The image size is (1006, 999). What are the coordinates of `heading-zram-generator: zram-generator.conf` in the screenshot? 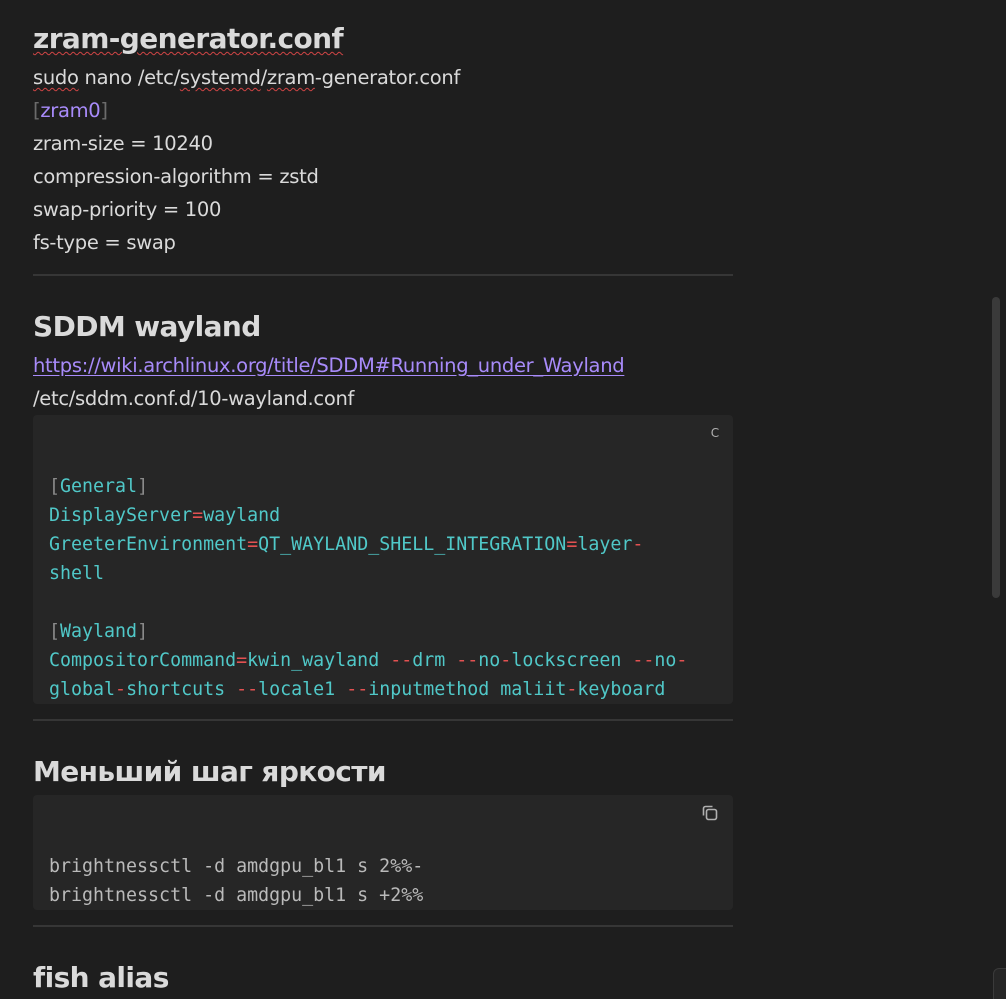 It's located at (188, 38).